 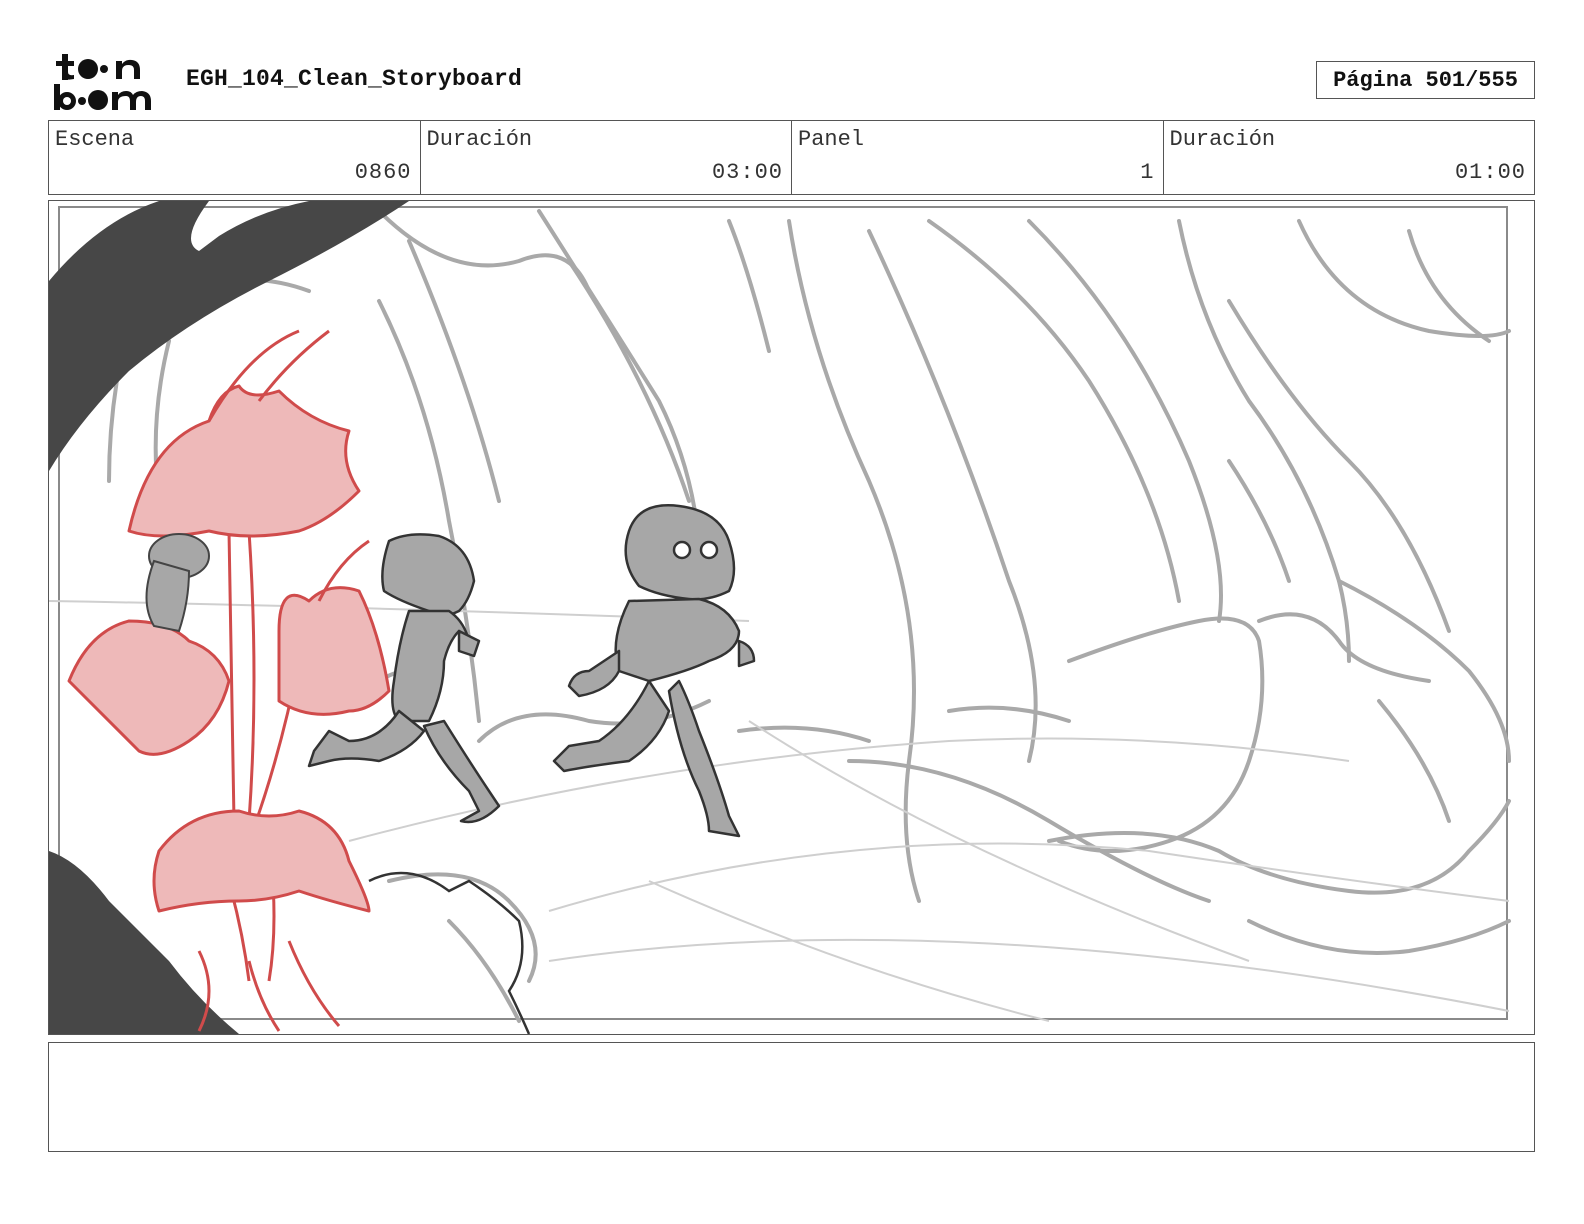 What do you see at coordinates (1147, 172) in the screenshot?
I see `panel-value: 1` at bounding box center [1147, 172].